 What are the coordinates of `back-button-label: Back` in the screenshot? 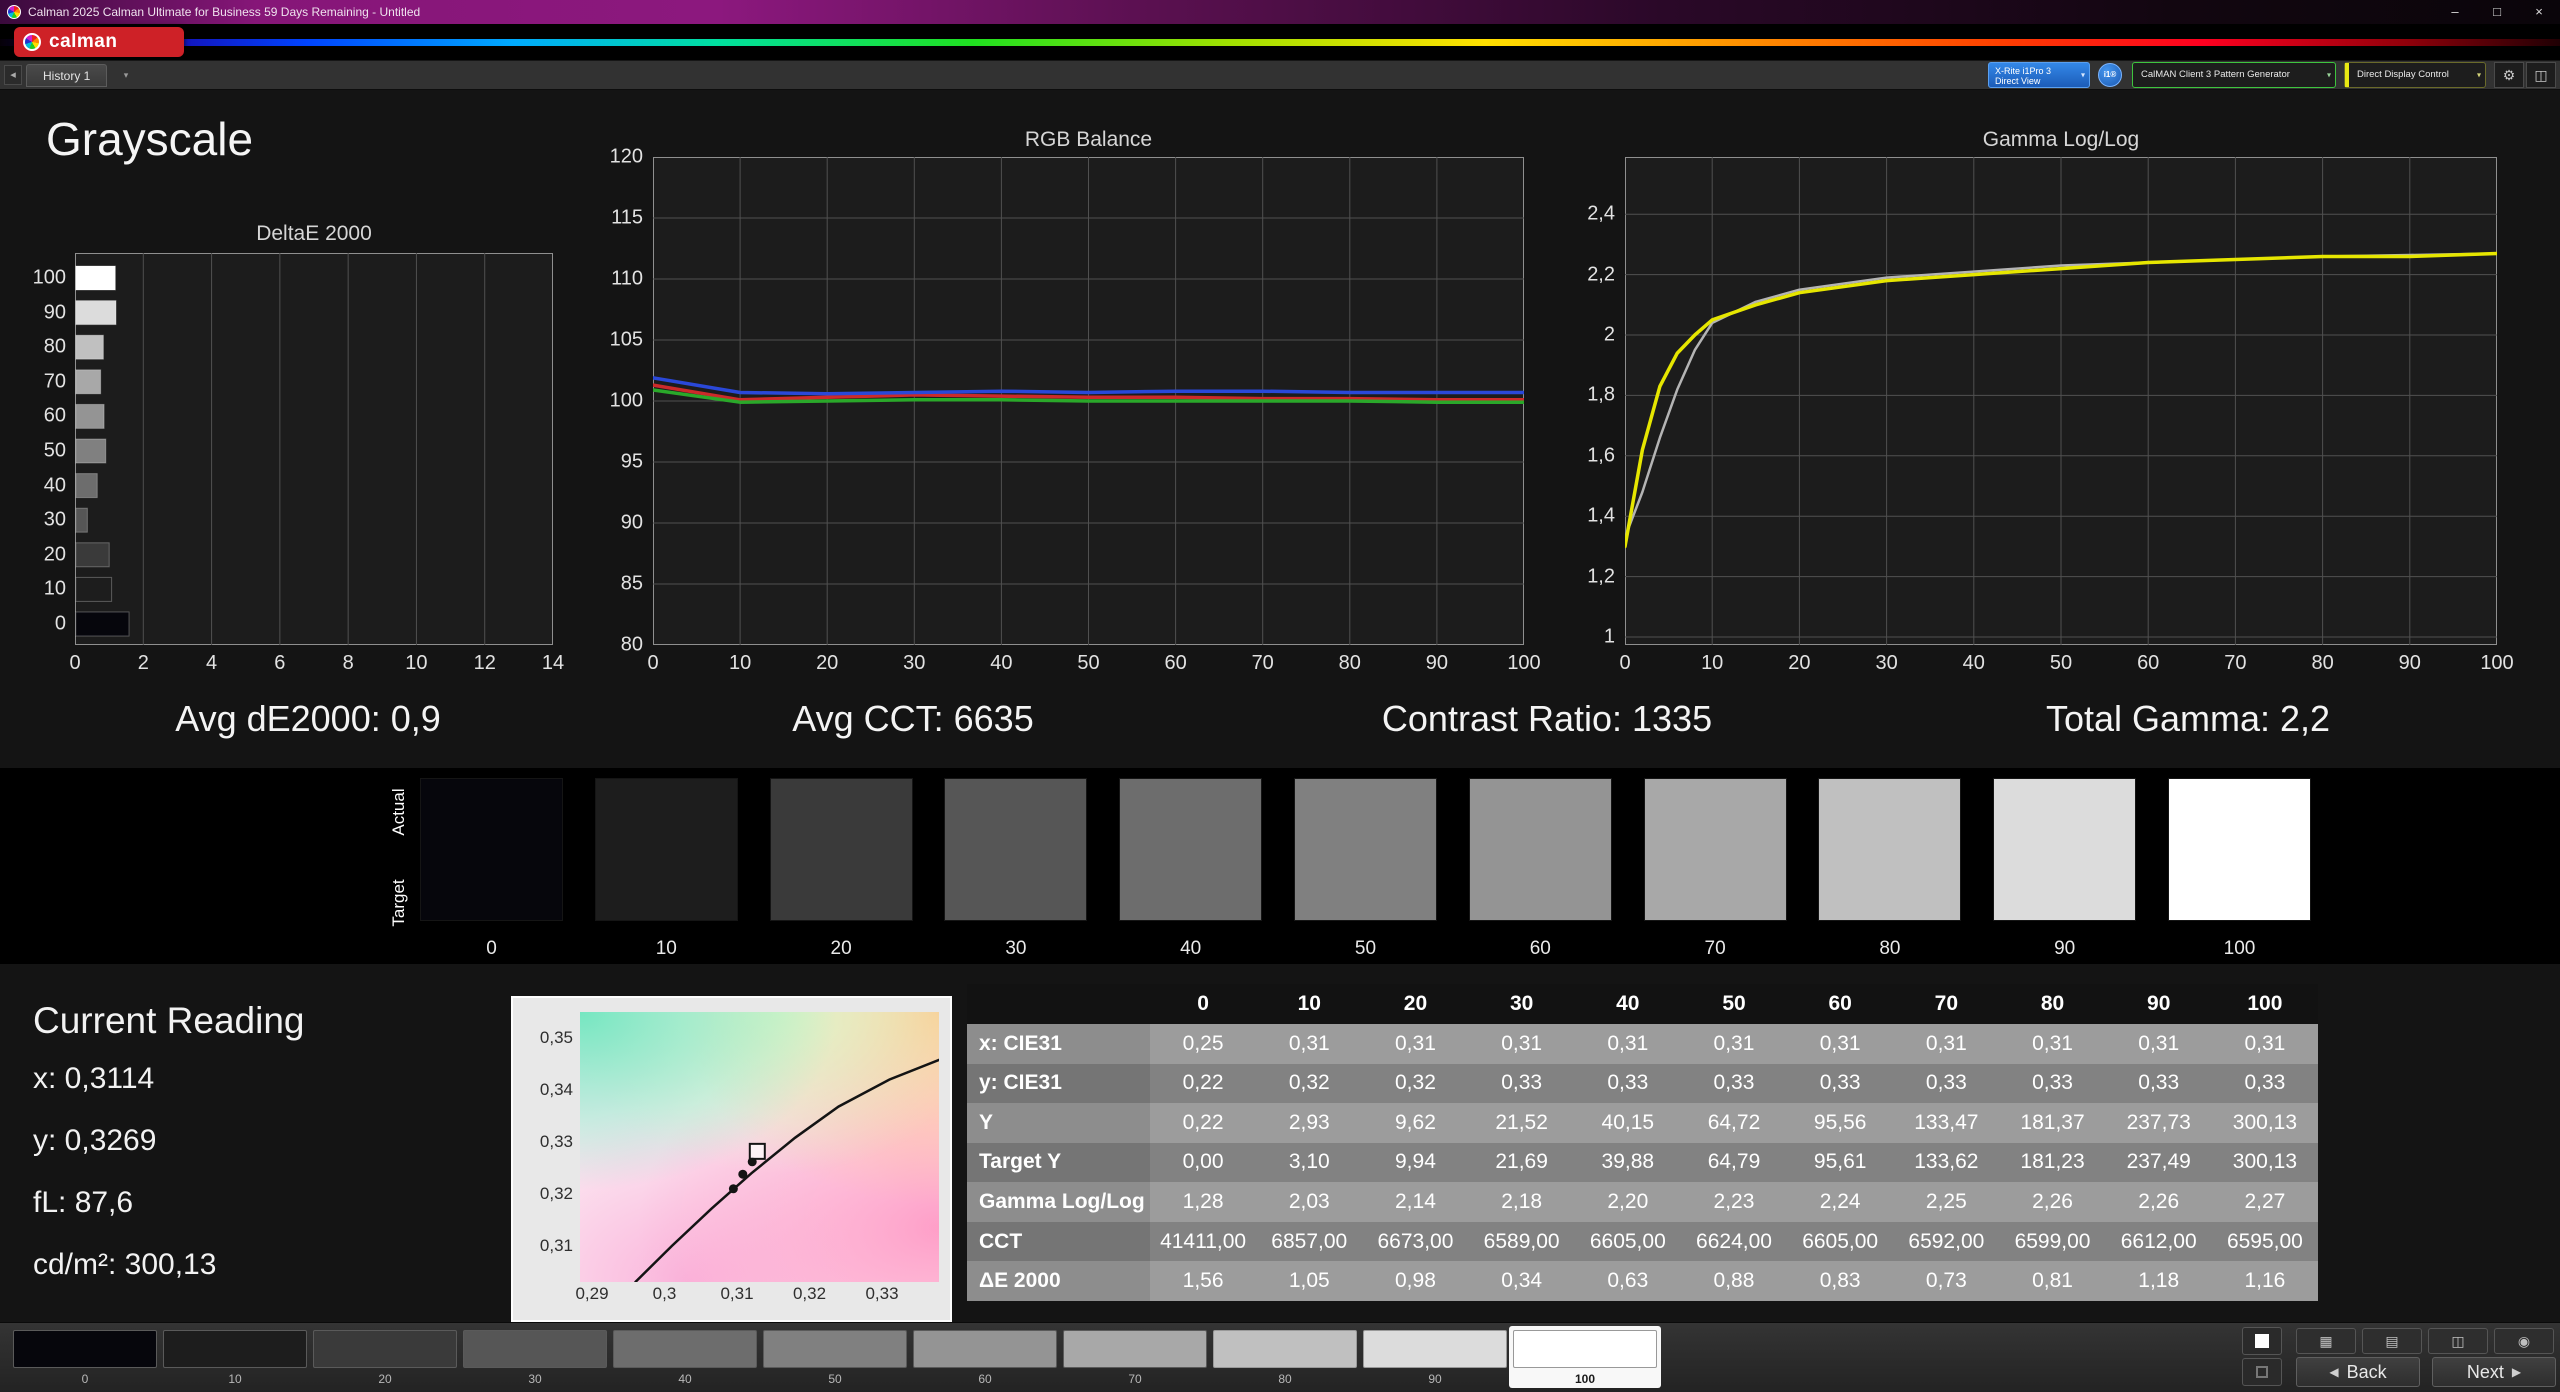 It's located at (2366, 1371).